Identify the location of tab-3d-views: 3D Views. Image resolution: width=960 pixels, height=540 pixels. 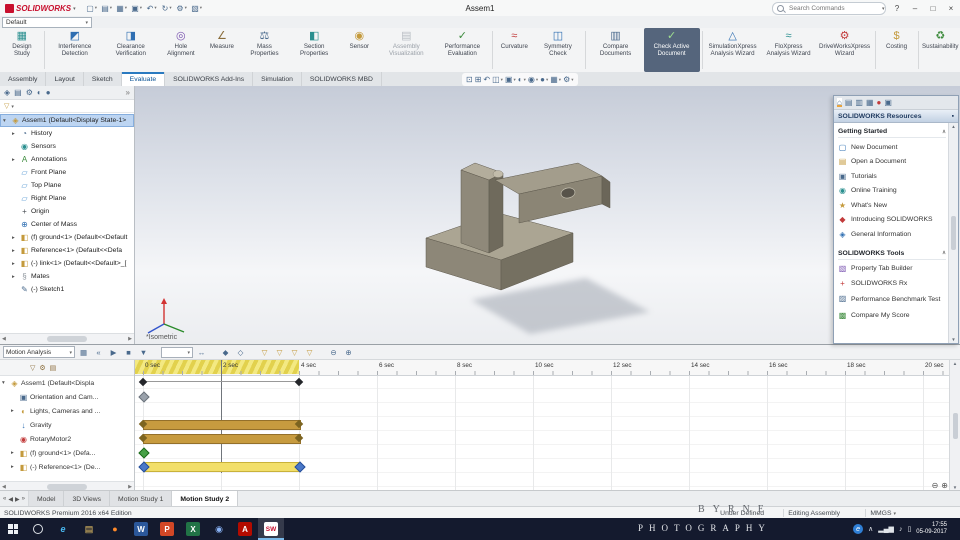
(87, 499).